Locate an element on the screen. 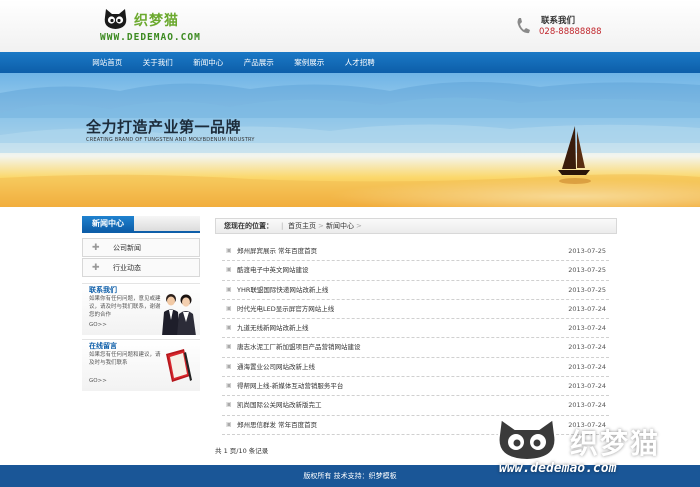  site-header: 织梦猫 WWW.DEDEMAO.COM 联系我们 028-88888888 is located at coordinates (350, 26).